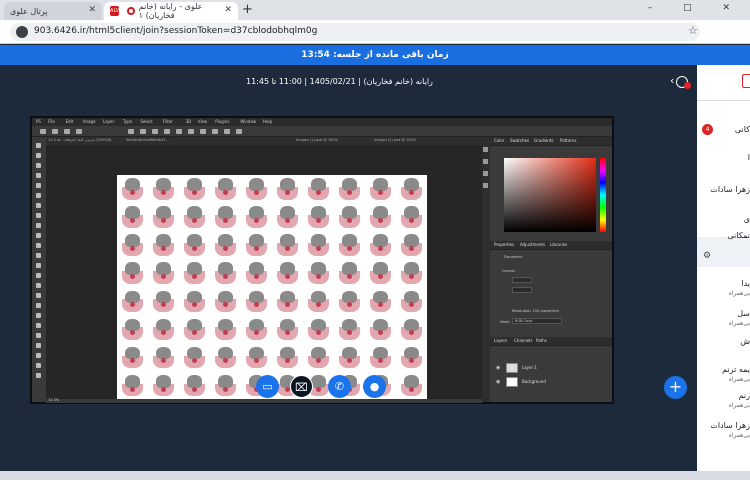  Describe the element at coordinates (532, 244) in the screenshot. I see `tab-adjustments: Adjustments` at that location.